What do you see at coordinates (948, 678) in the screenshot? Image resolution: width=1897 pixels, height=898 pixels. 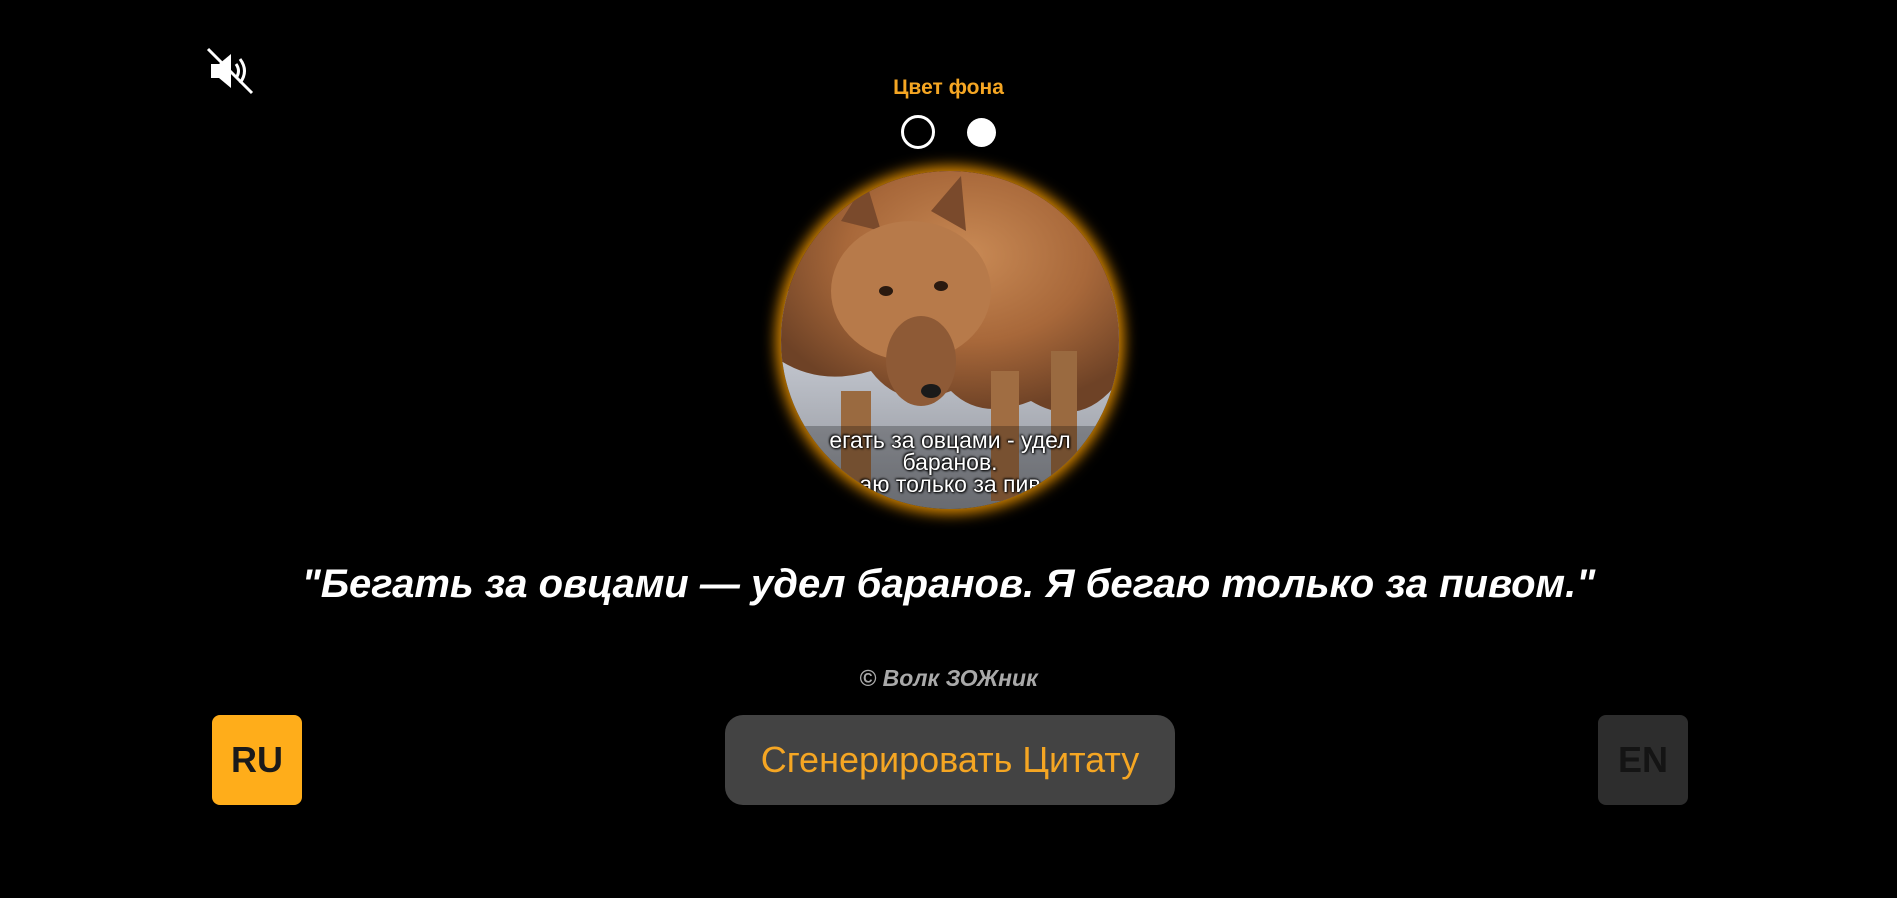 I see `quote-author: © Волк ЗОЖник` at bounding box center [948, 678].